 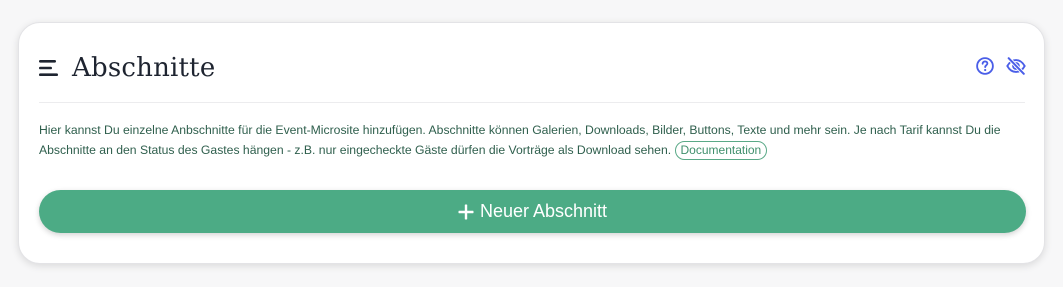 What do you see at coordinates (721, 150) in the screenshot?
I see `documentation-link: Documentation` at bounding box center [721, 150].